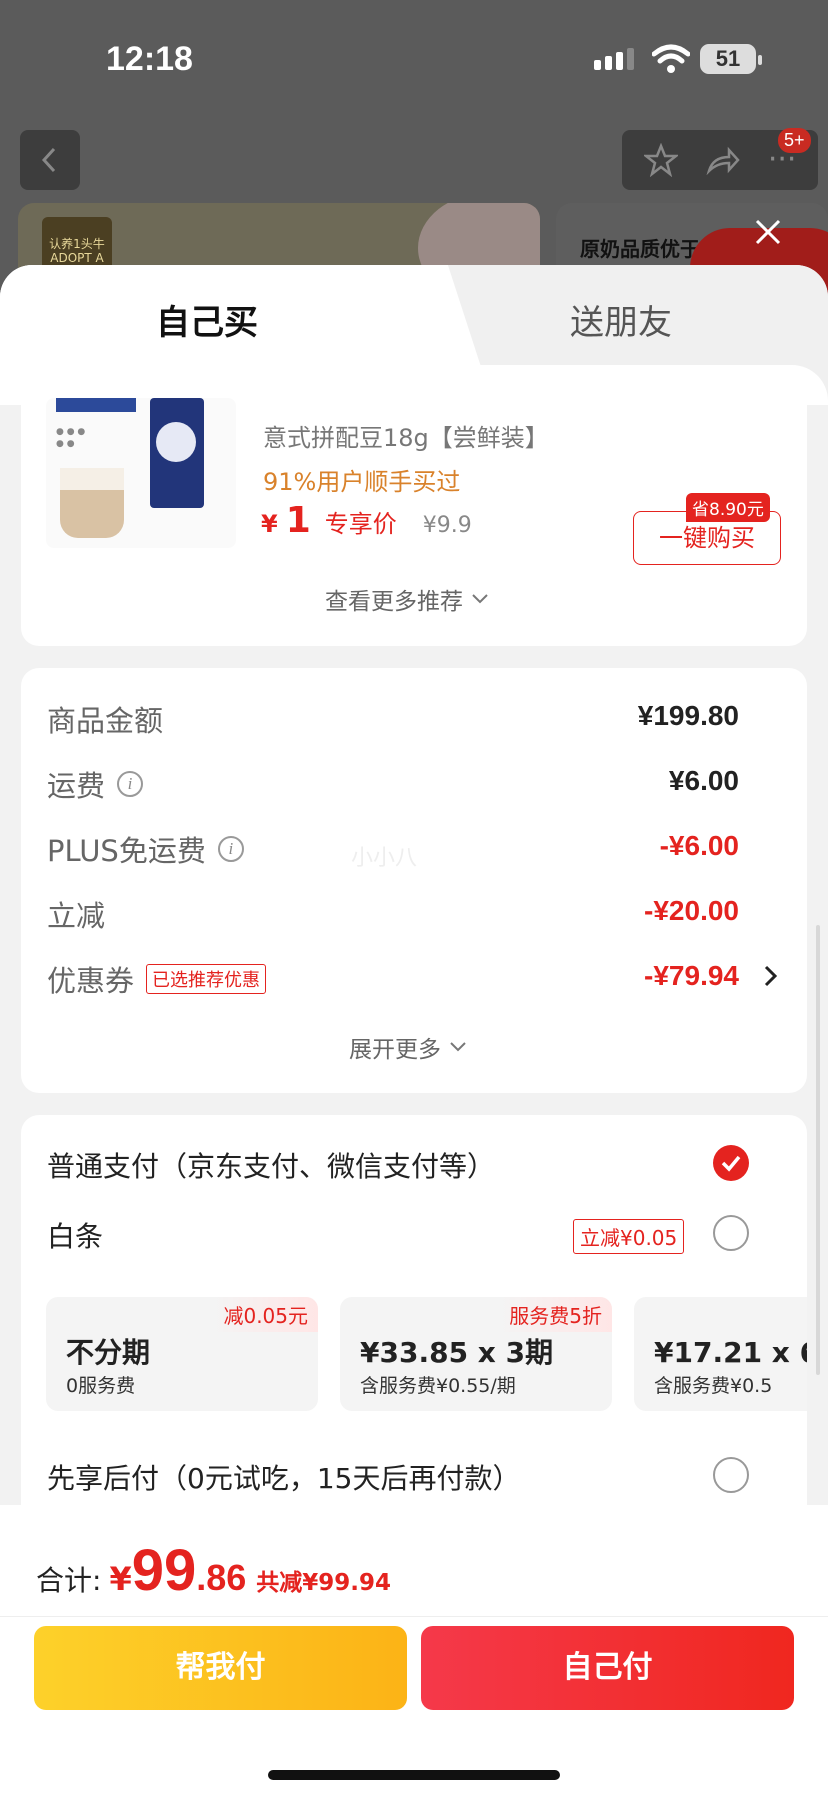 This screenshot has width=828, height=1796. I want to click on more-icon: ···, so click(782, 160).